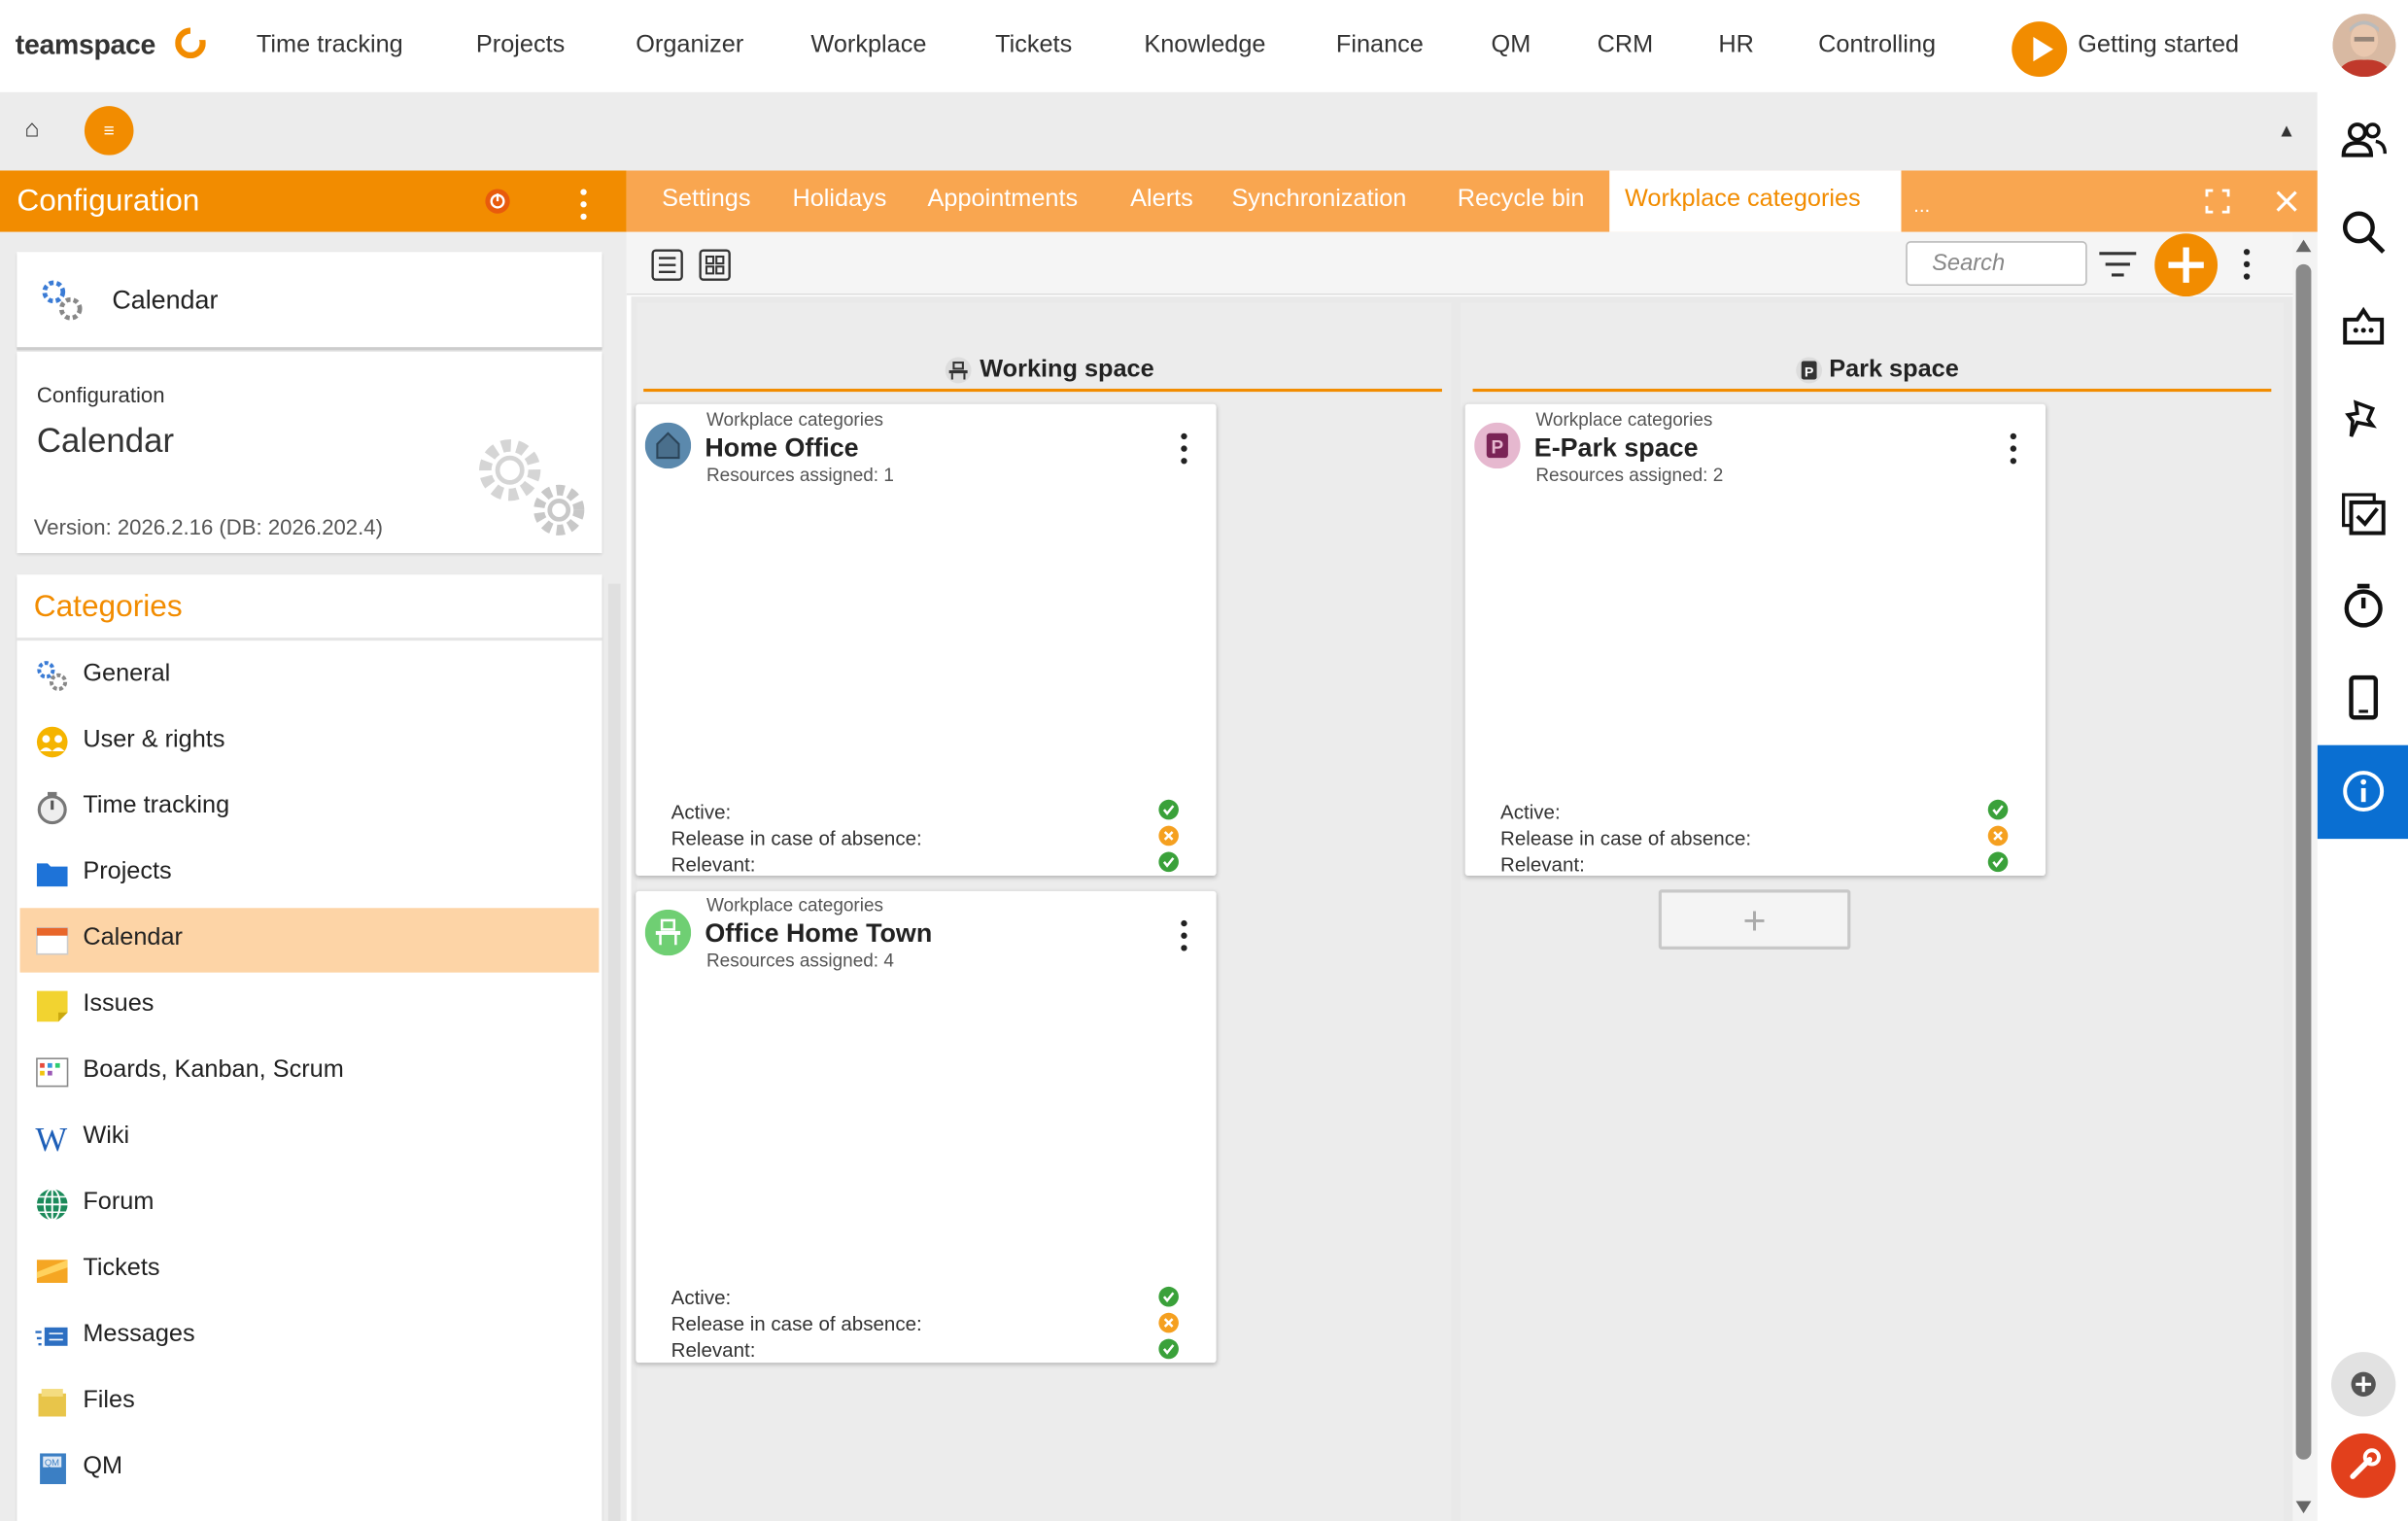 Image resolution: width=2408 pixels, height=1521 pixels. I want to click on inbox-icon, so click(2364, 326).